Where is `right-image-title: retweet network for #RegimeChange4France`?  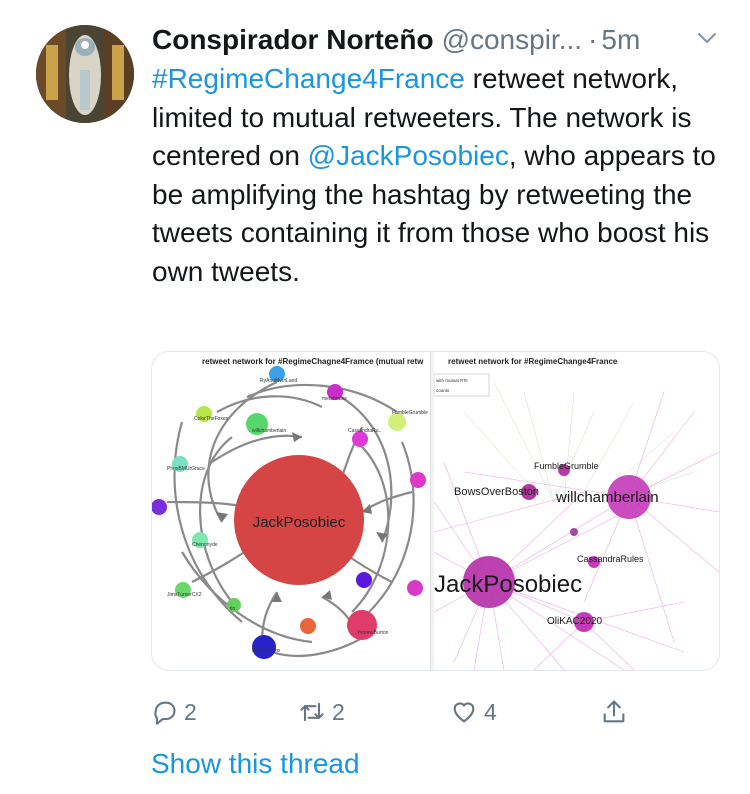 right-image-title: retweet network for #RegimeChange4France is located at coordinates (533, 361).